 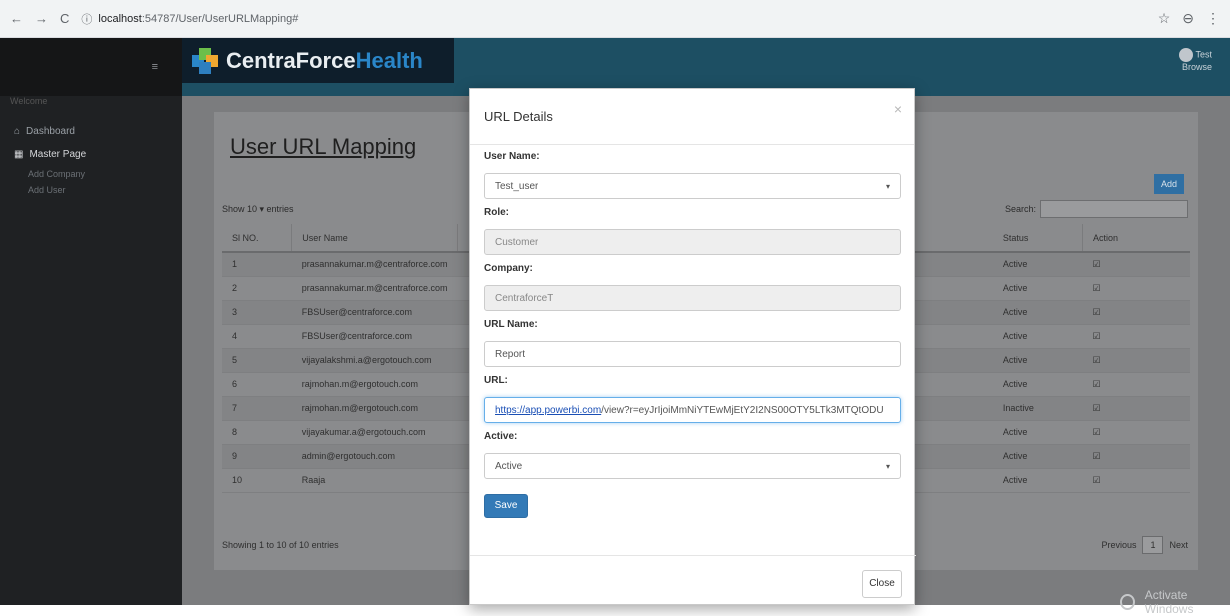 I want to click on url-name-input: Report, so click(x=692, y=354).